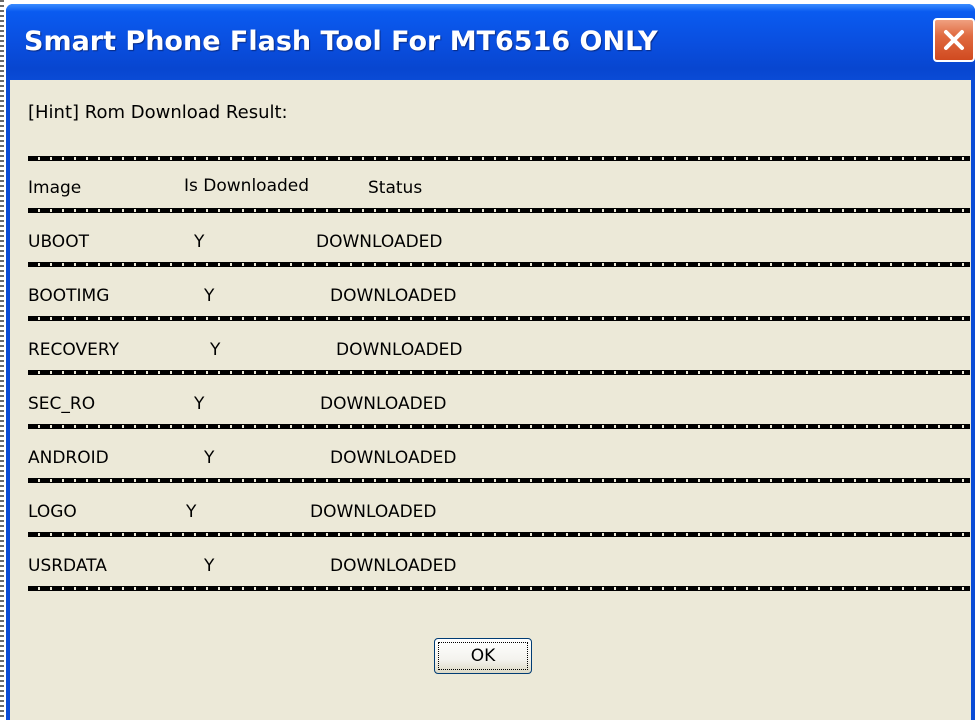 The width and height of the screenshot is (975, 720). Describe the element at coordinates (62, 404) in the screenshot. I see `row-image: SEC_RO` at that location.